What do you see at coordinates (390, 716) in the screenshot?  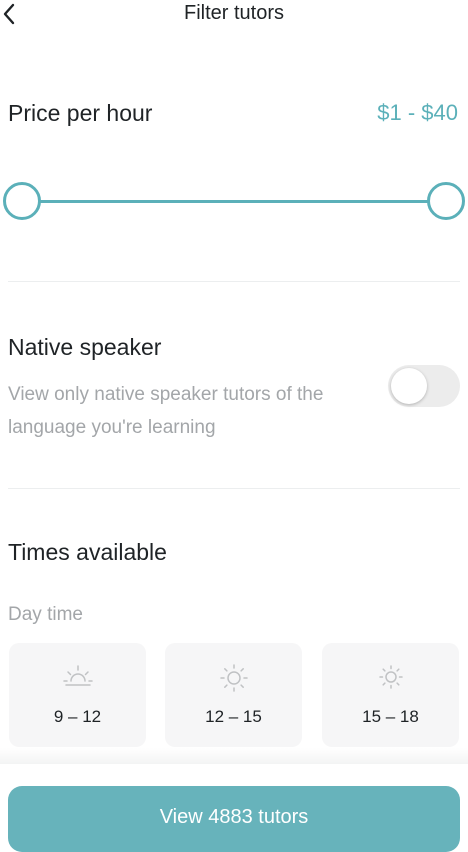 I see `time-slot-label: 15 – 18` at bounding box center [390, 716].